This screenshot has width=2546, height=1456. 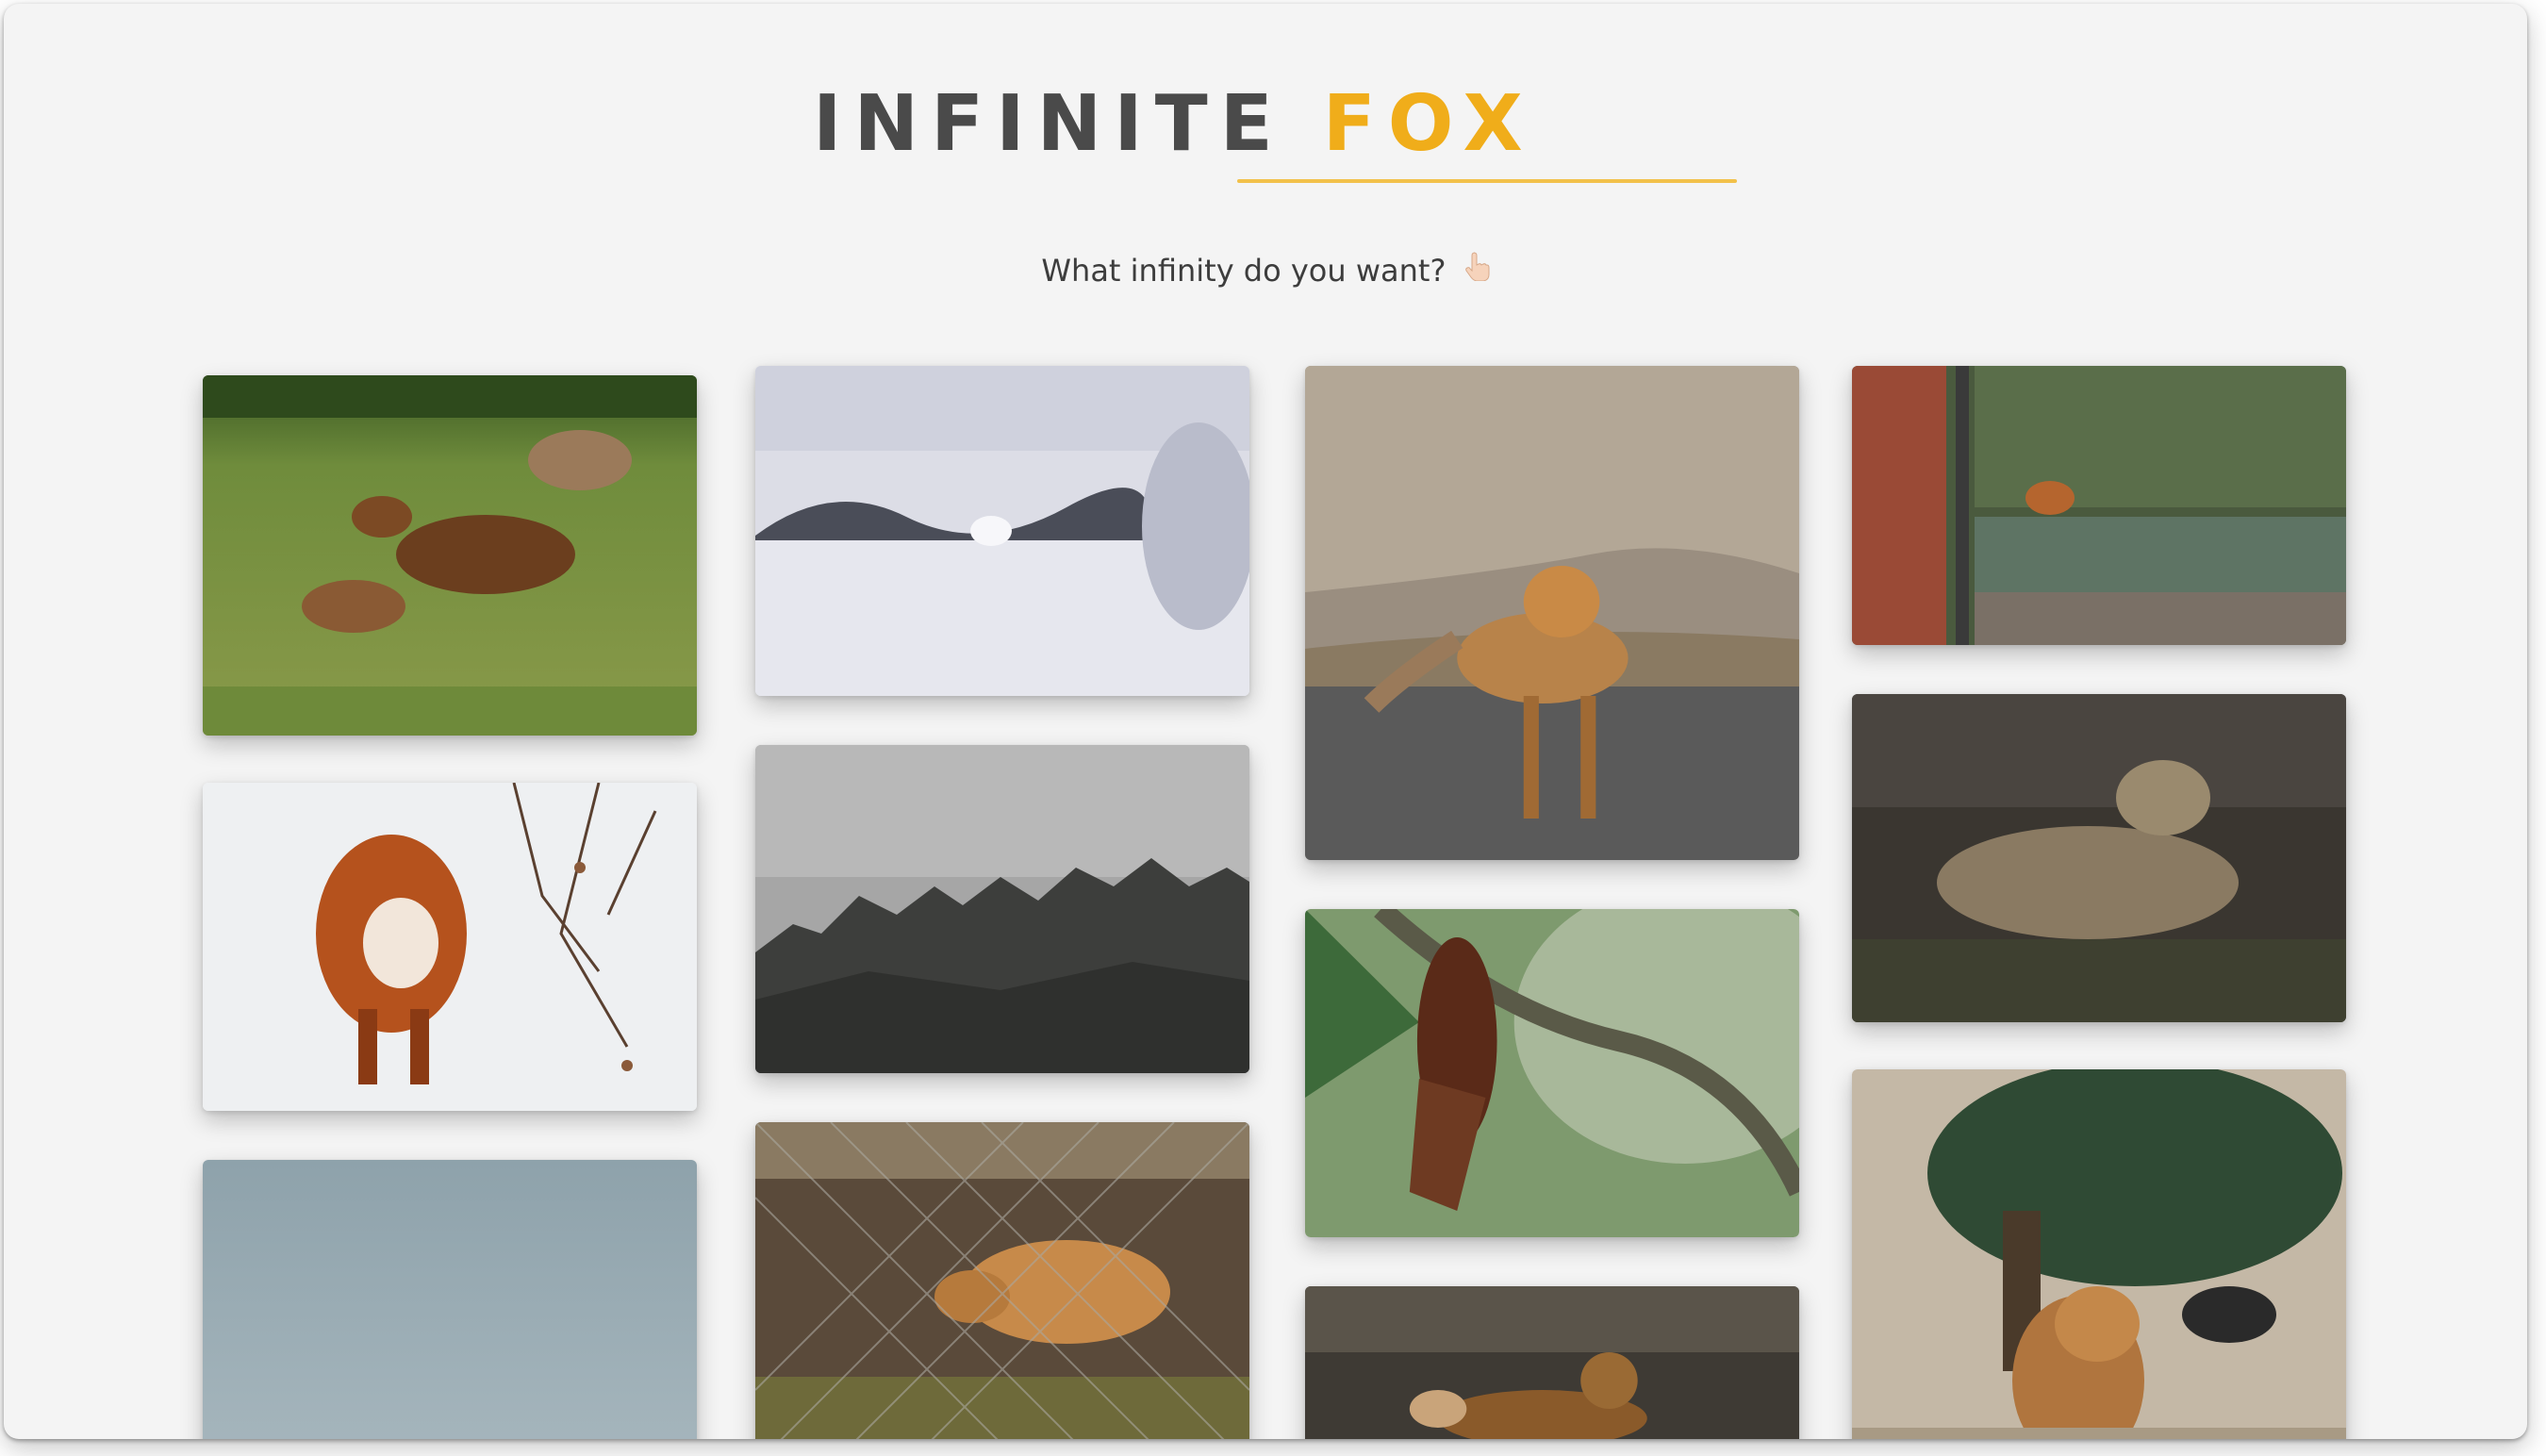 What do you see at coordinates (1002, 909) in the screenshot?
I see `photo-tile-mountain-ridge` at bounding box center [1002, 909].